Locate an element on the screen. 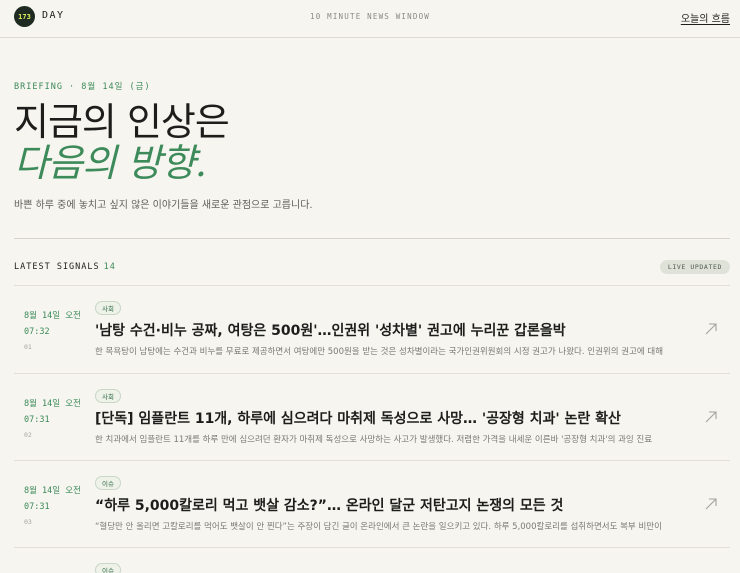 This screenshot has width=740, height=573. window-label: 10 MINUTE NEWS WINDOW is located at coordinates (370, 16).